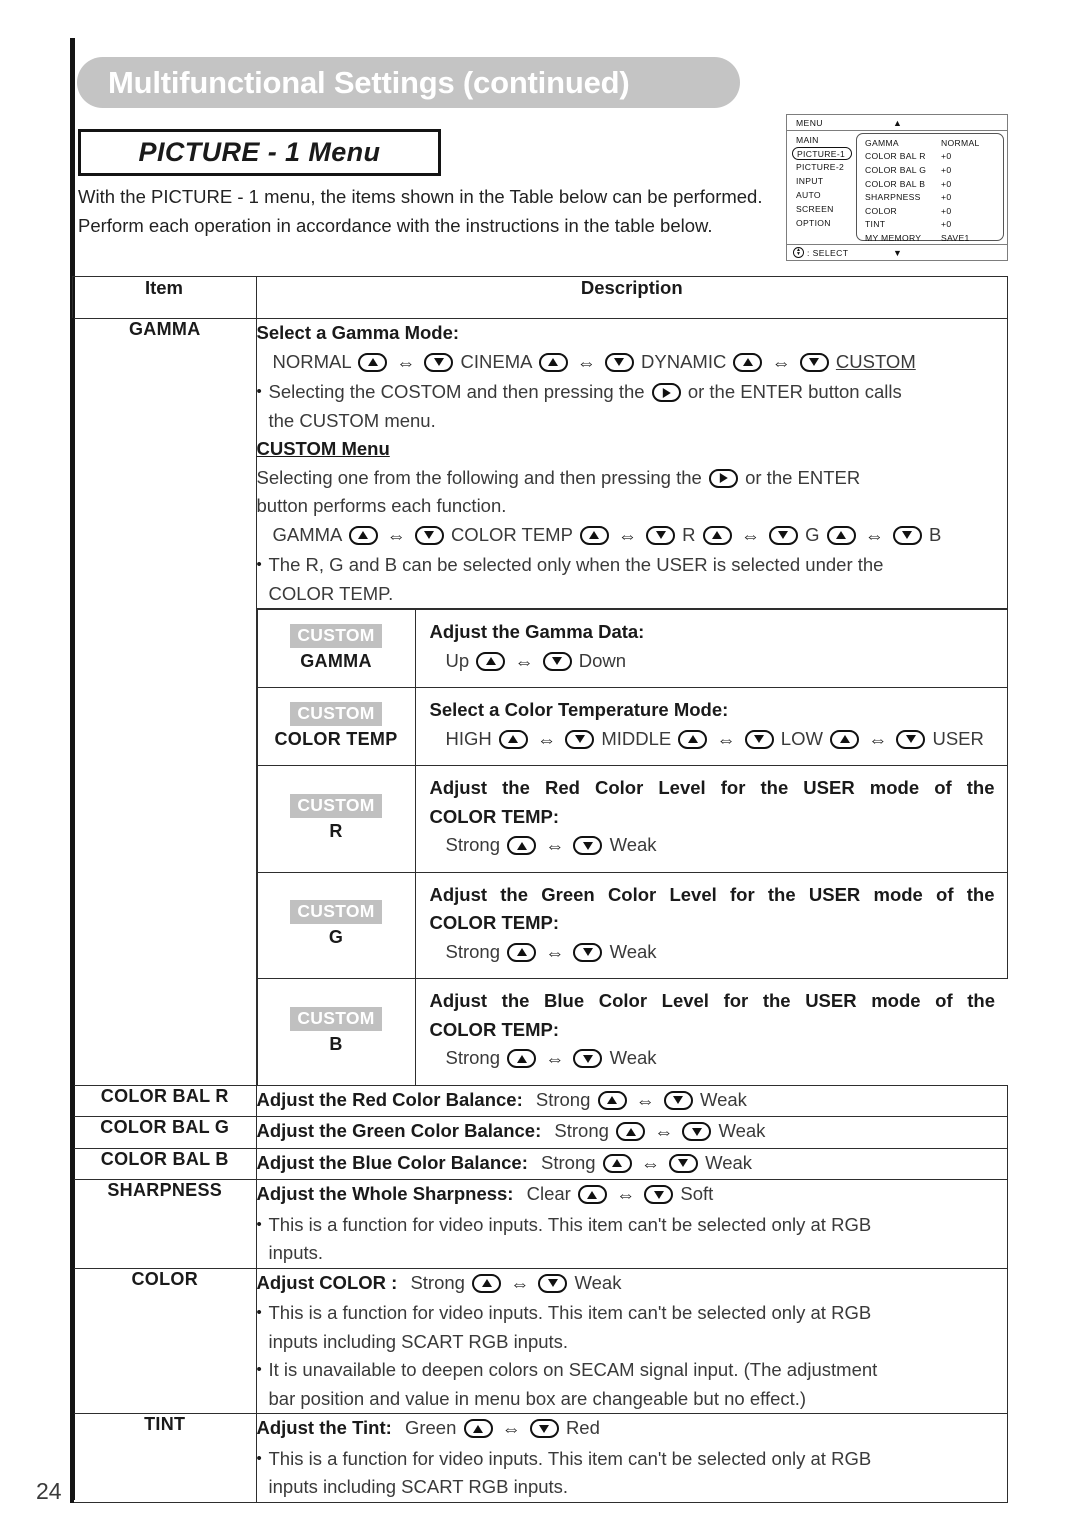  Describe the element at coordinates (821, 223) in the screenshot. I see `osd-category-option: OPTION` at that location.